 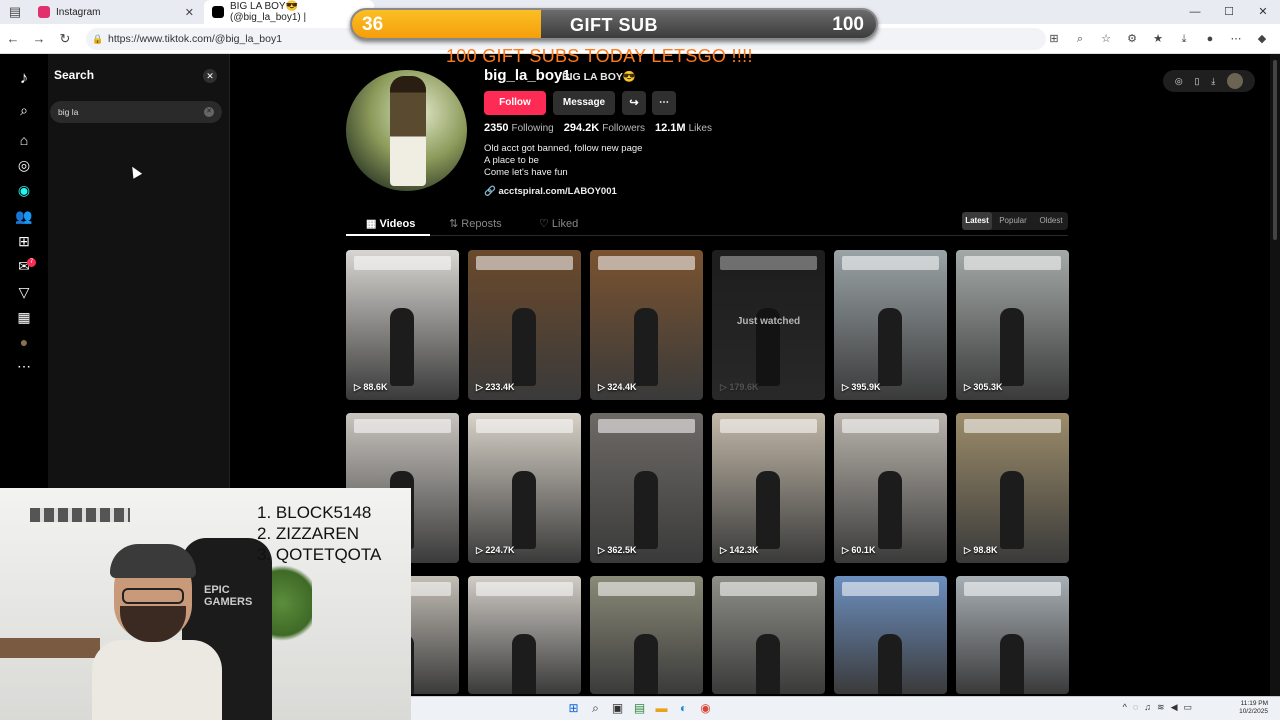 What do you see at coordinates (24, 241) in the screenshot?
I see `upload-icon: ⊞` at bounding box center [24, 241].